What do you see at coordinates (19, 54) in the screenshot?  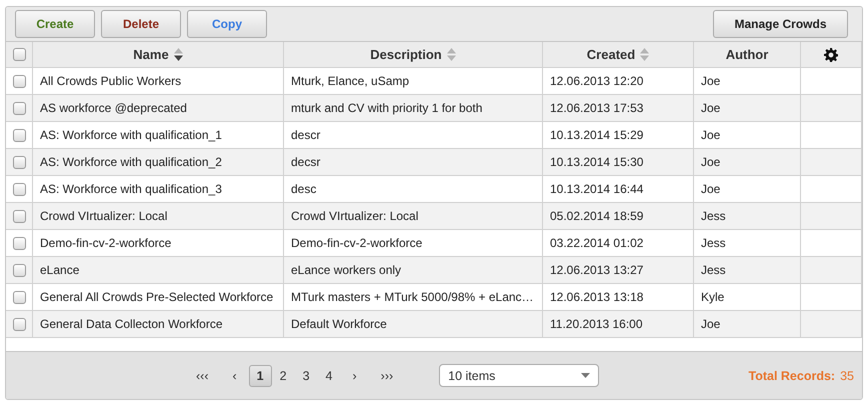 I see `select-all-checkbox` at bounding box center [19, 54].